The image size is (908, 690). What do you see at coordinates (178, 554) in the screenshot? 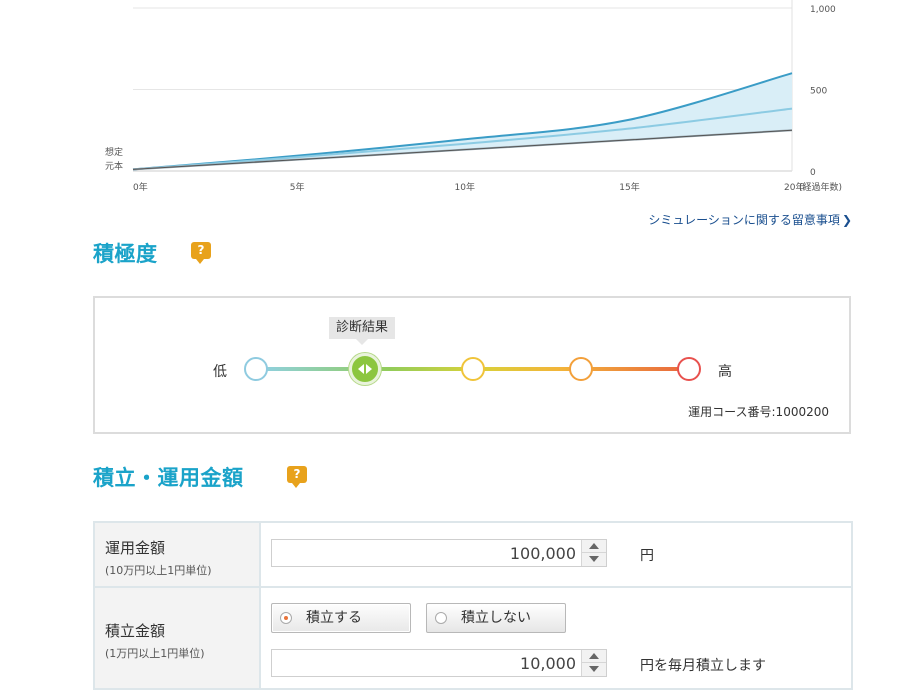
I see `invest-amount-header: 運用金額 (10万円以上1円単位)` at bounding box center [178, 554].